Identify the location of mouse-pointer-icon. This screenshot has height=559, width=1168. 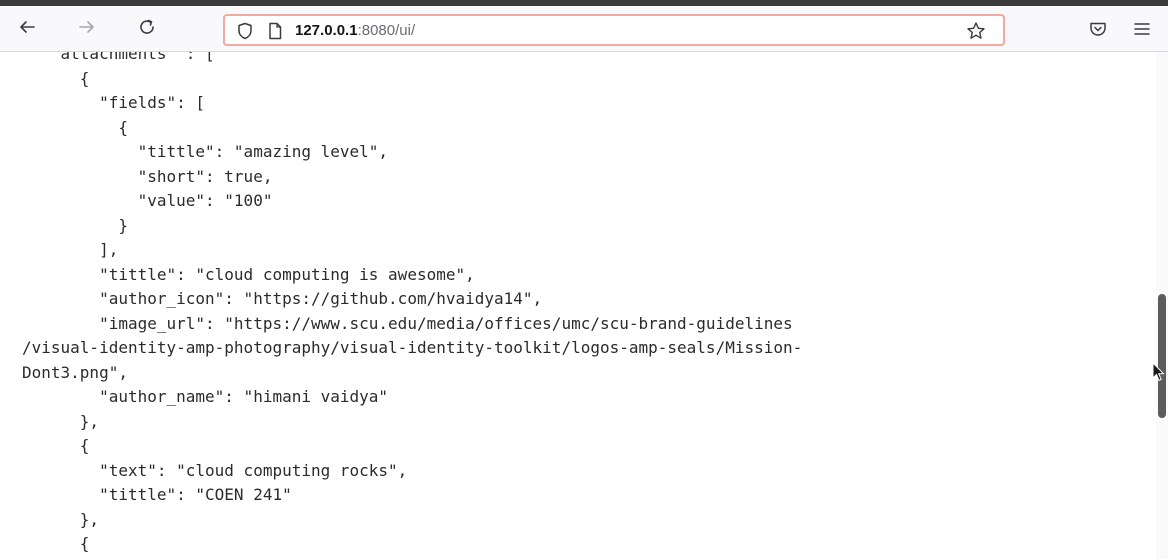
(1158, 372).